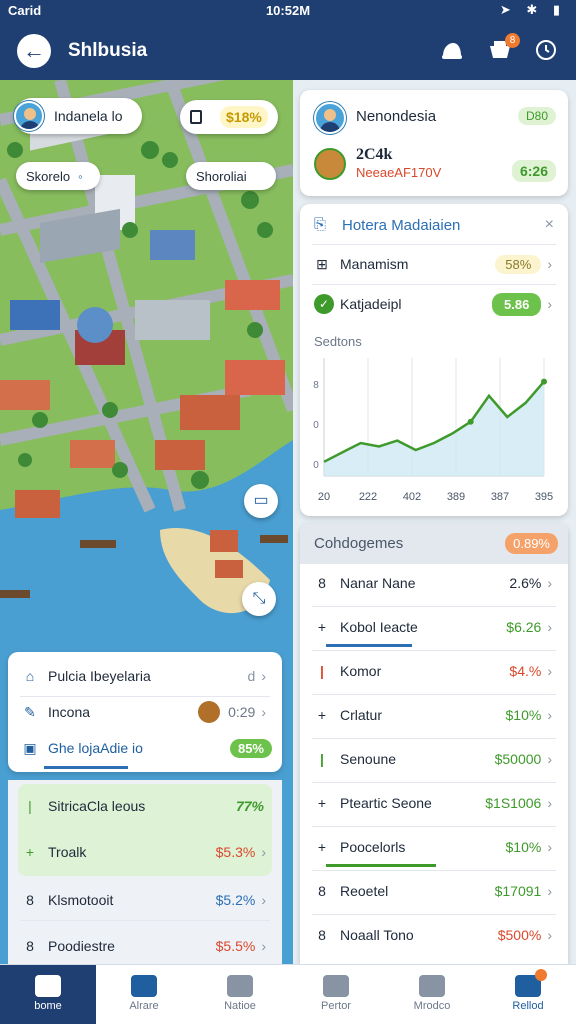 Image resolution: width=576 pixels, height=1024 pixels. Describe the element at coordinates (242, 712) in the screenshot. I see `menu-row-value: 0:29` at that location.